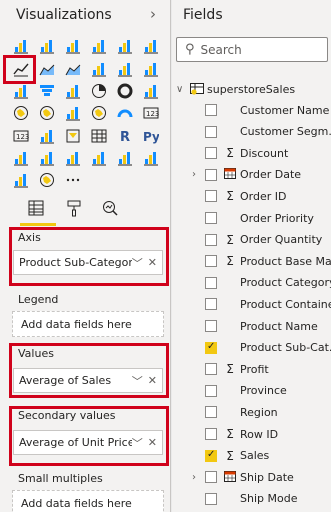 The width and height of the screenshot is (331, 512). I want to click on gauge-icon, so click(125, 113).